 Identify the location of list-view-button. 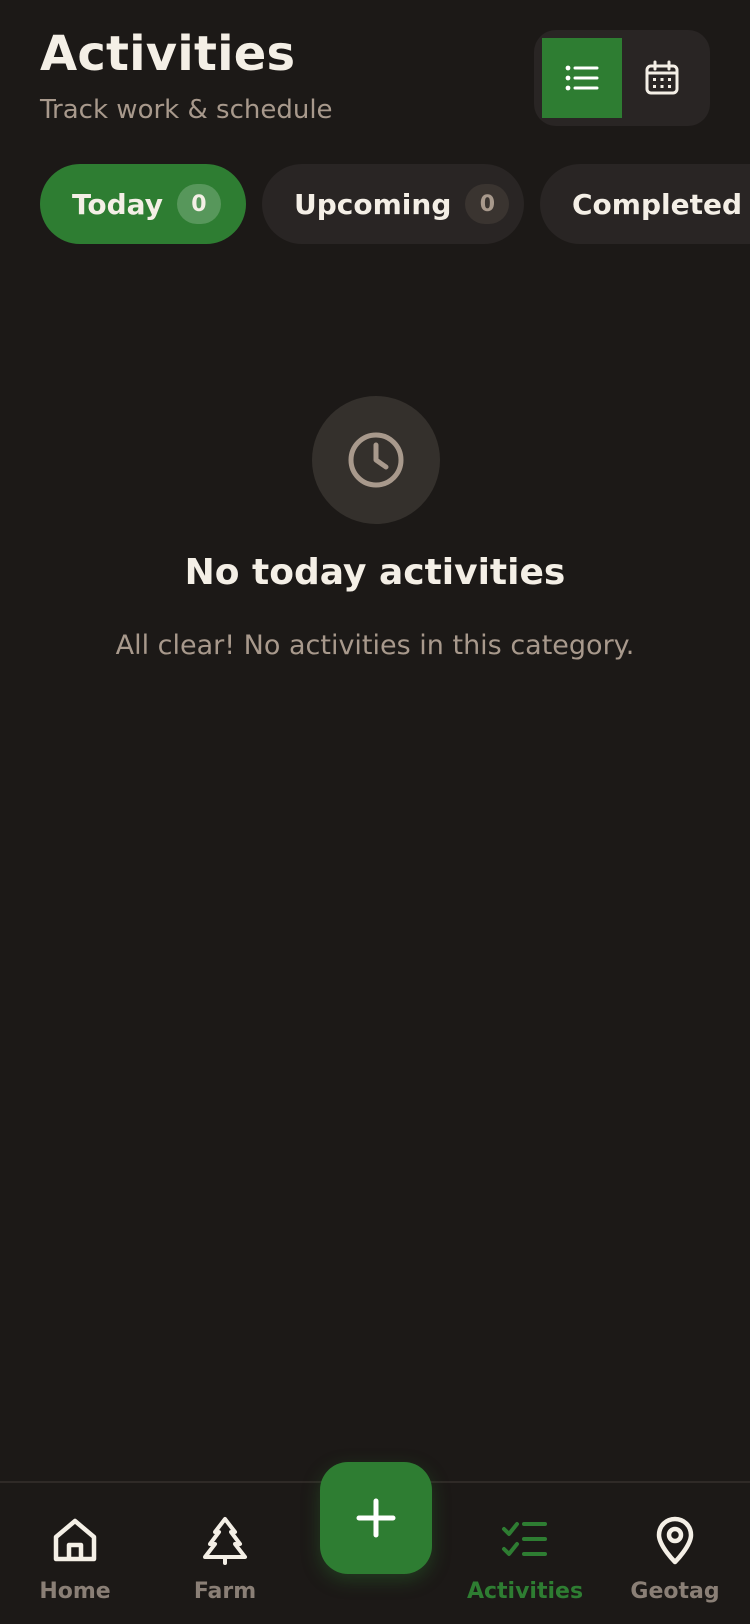
(582, 78).